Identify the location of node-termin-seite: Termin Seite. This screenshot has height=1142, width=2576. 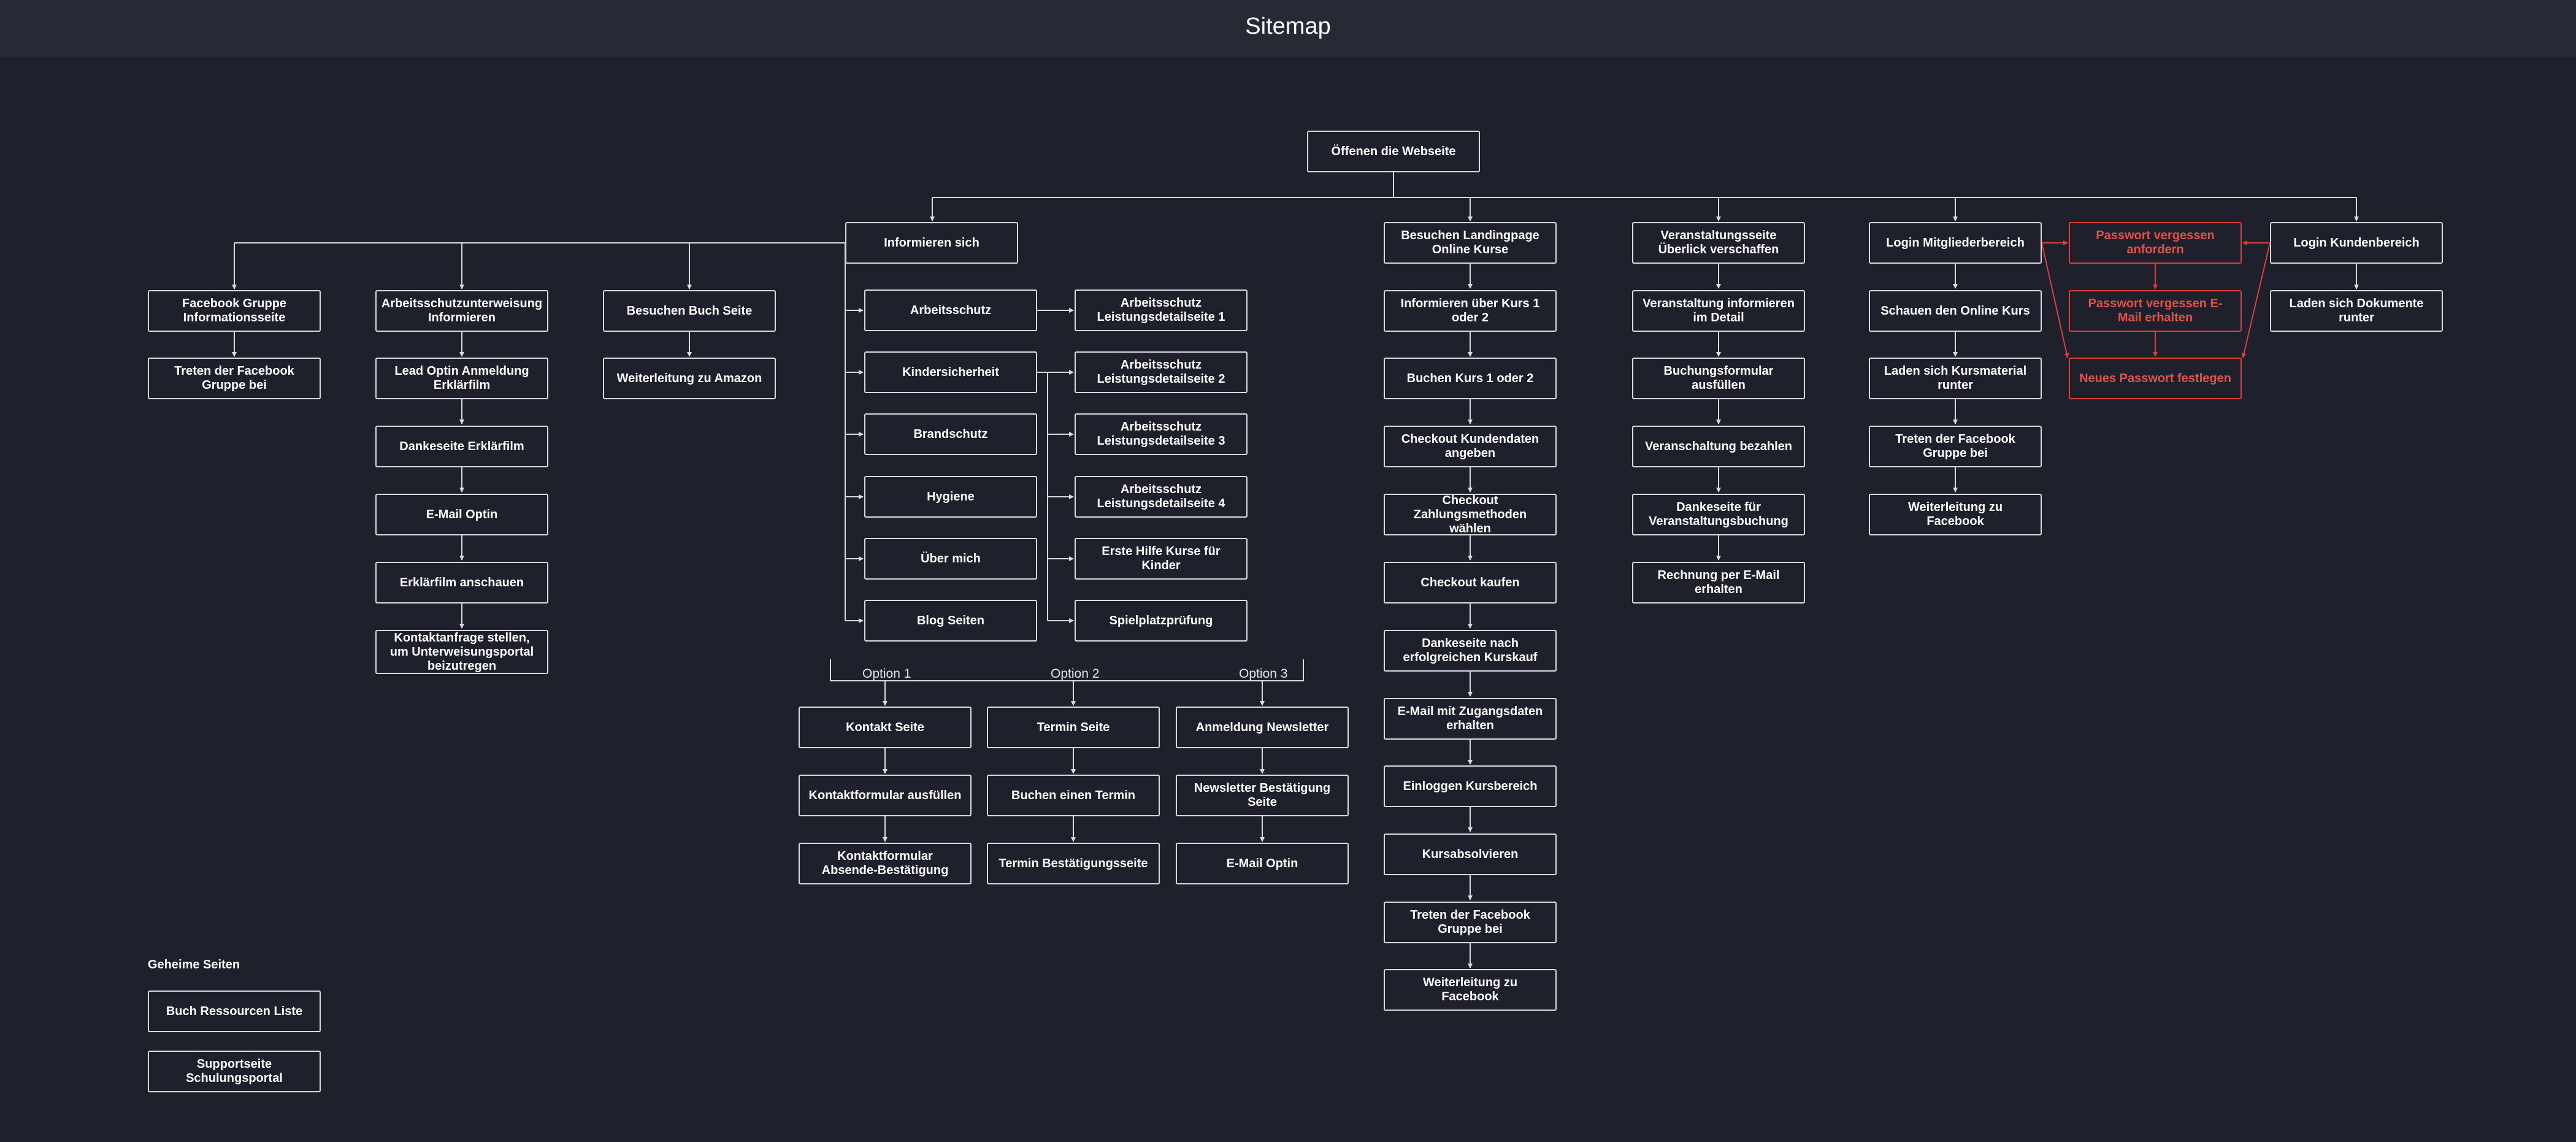
(1073, 727).